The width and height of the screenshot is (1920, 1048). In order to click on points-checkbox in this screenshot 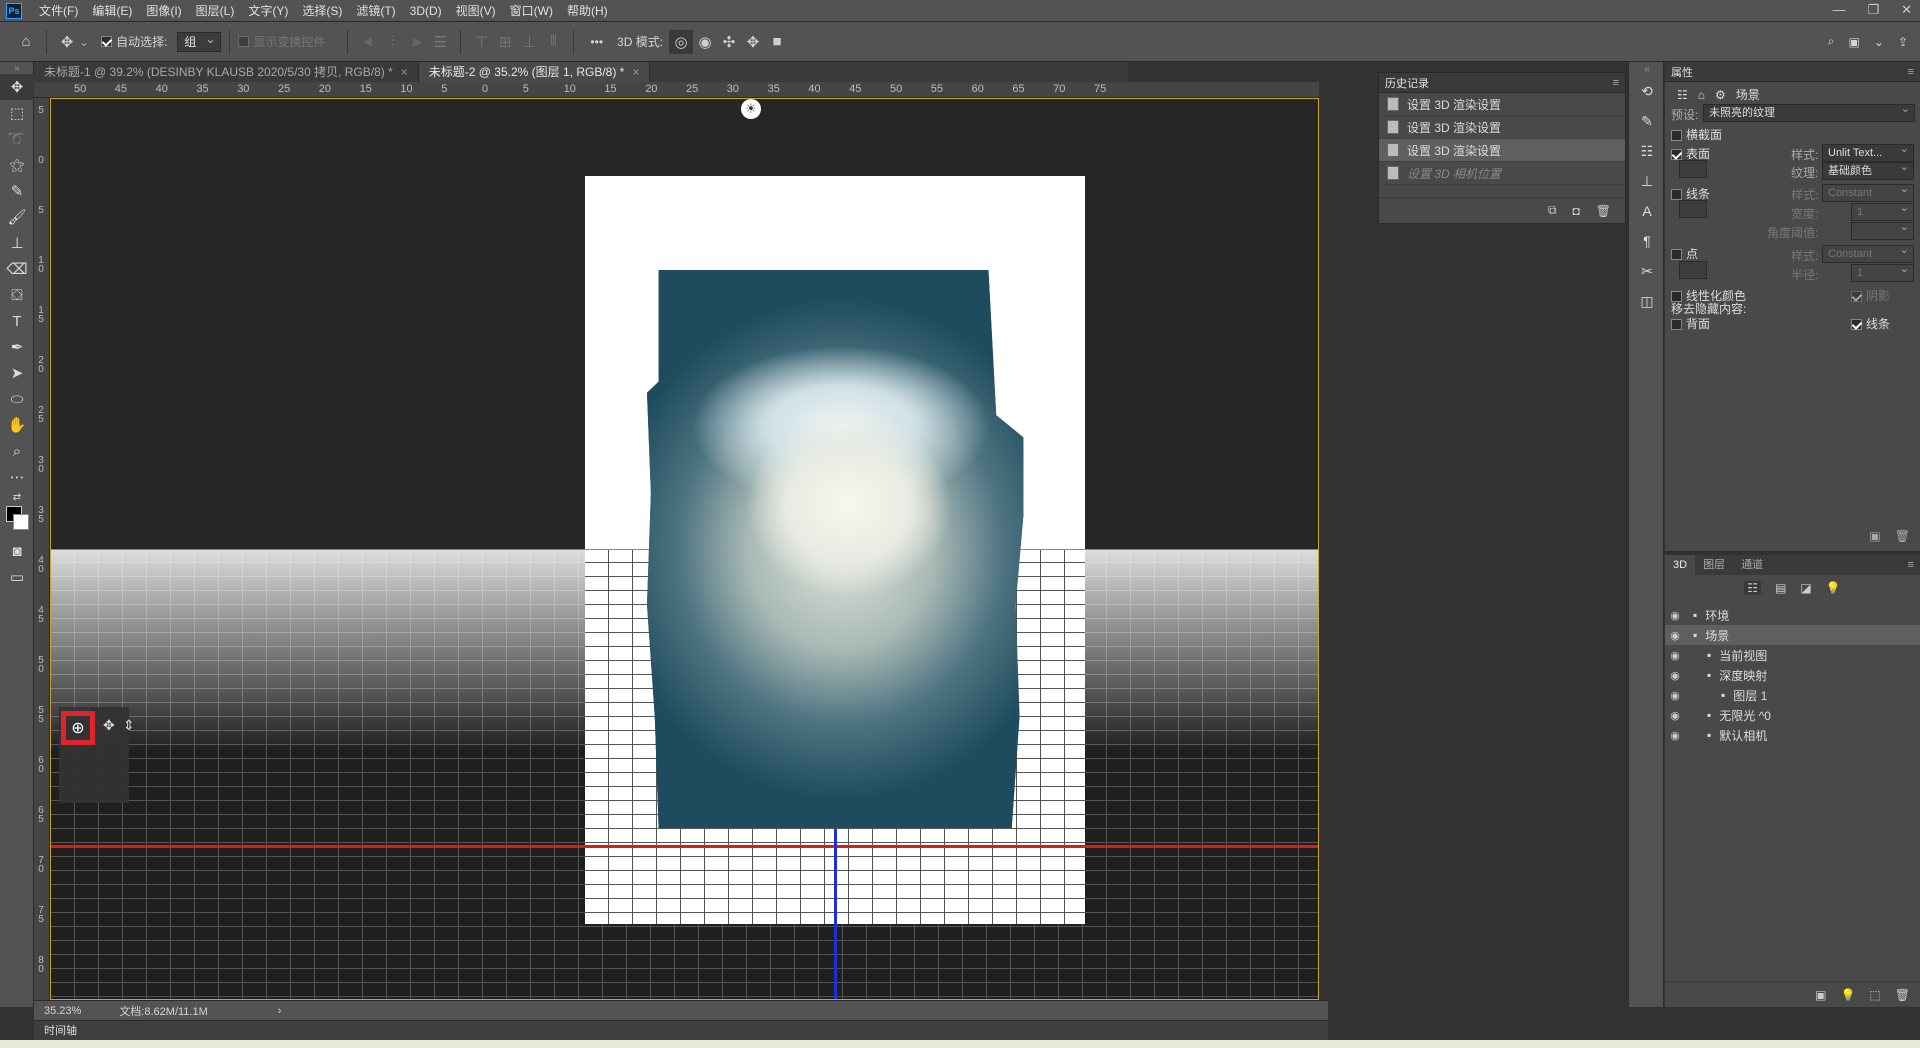, I will do `click(1676, 255)`.